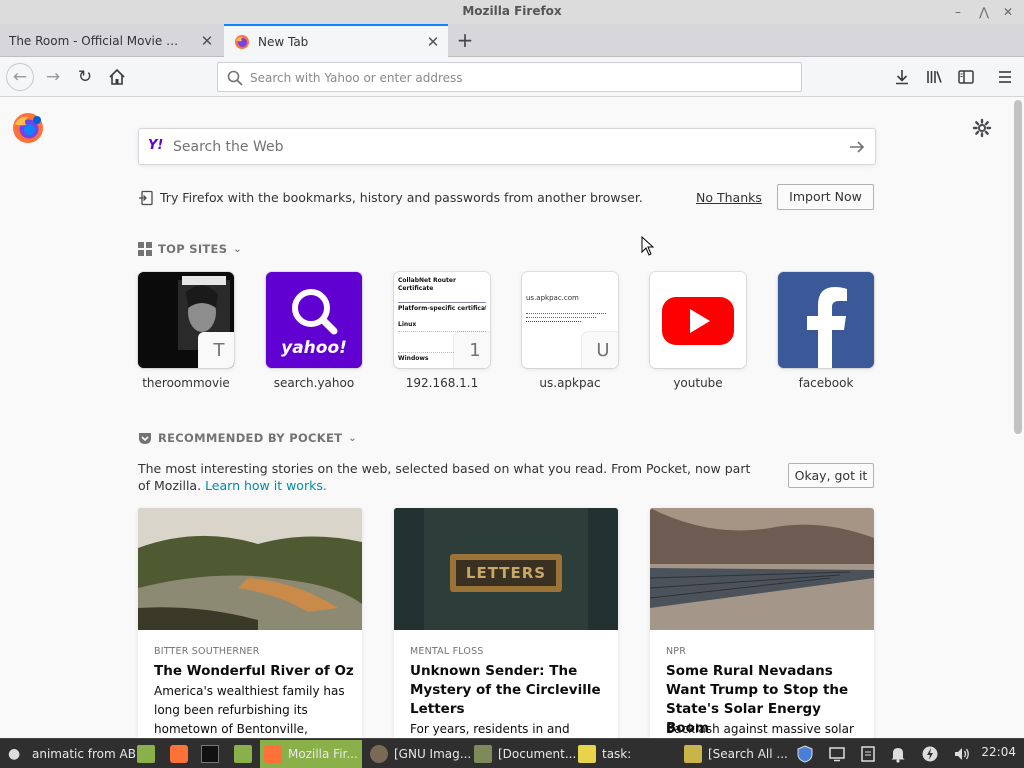 Image resolution: width=1024 pixels, height=768 pixels. I want to click on address-bar, so click(509, 77).